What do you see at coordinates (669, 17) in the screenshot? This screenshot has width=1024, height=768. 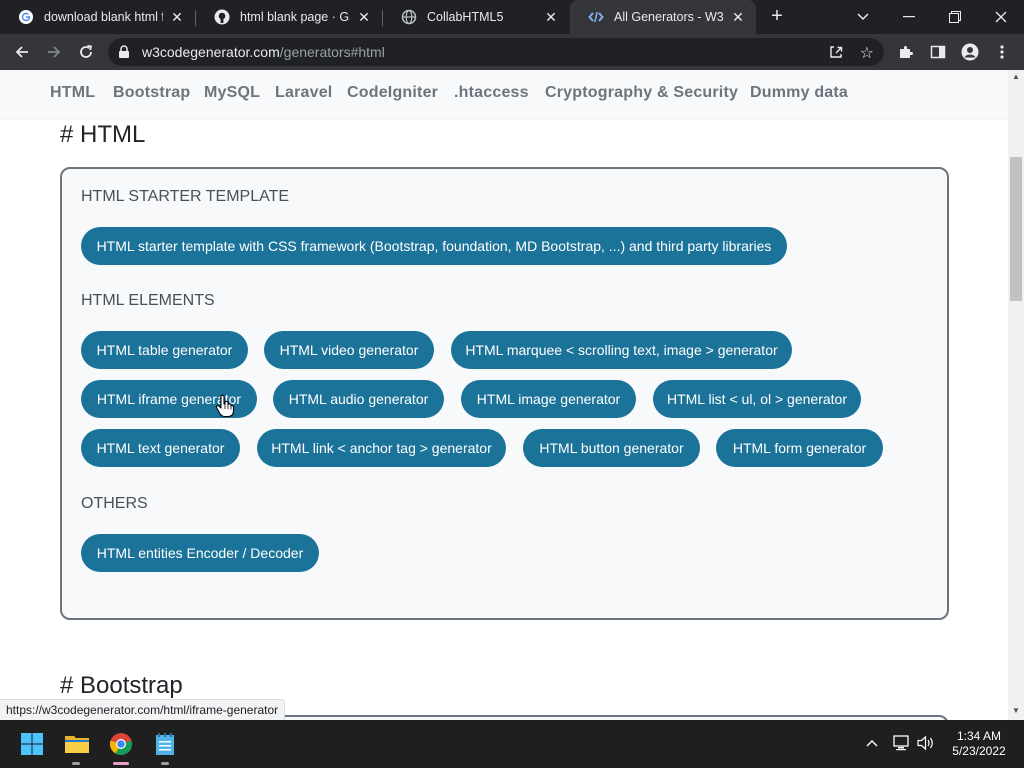 I see `tab-title: All Generators - W3co` at bounding box center [669, 17].